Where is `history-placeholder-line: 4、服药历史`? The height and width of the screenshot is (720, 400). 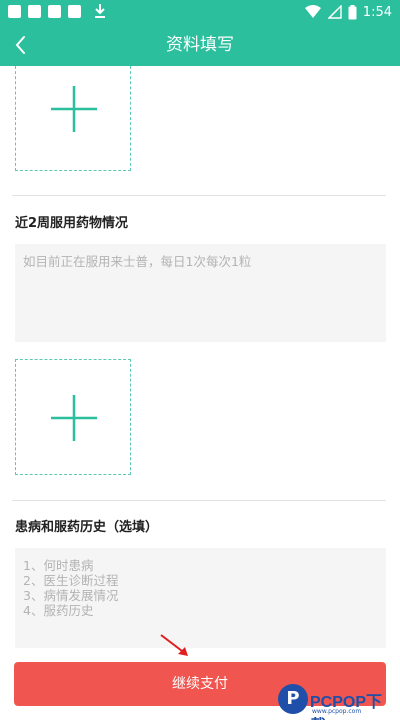 history-placeholder-line: 4、服药历史 is located at coordinates (58, 610).